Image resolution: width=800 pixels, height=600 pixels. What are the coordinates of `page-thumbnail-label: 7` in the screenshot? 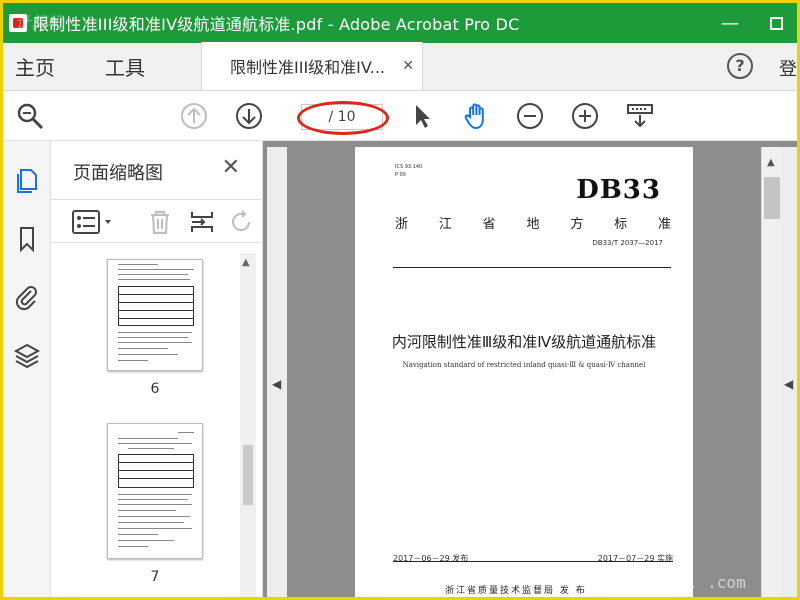 It's located at (155, 577).